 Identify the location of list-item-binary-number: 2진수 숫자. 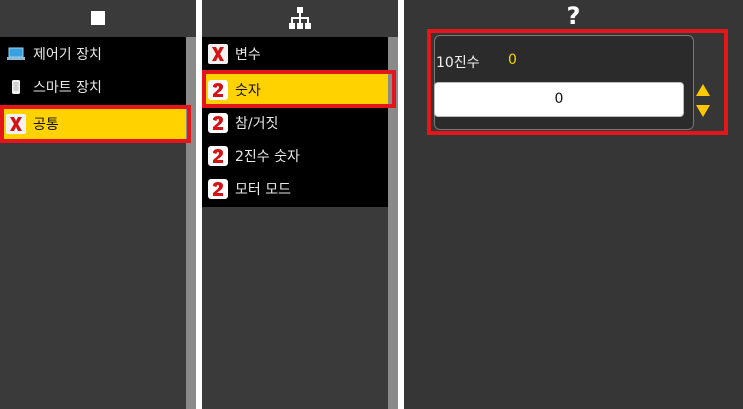
(295, 155).